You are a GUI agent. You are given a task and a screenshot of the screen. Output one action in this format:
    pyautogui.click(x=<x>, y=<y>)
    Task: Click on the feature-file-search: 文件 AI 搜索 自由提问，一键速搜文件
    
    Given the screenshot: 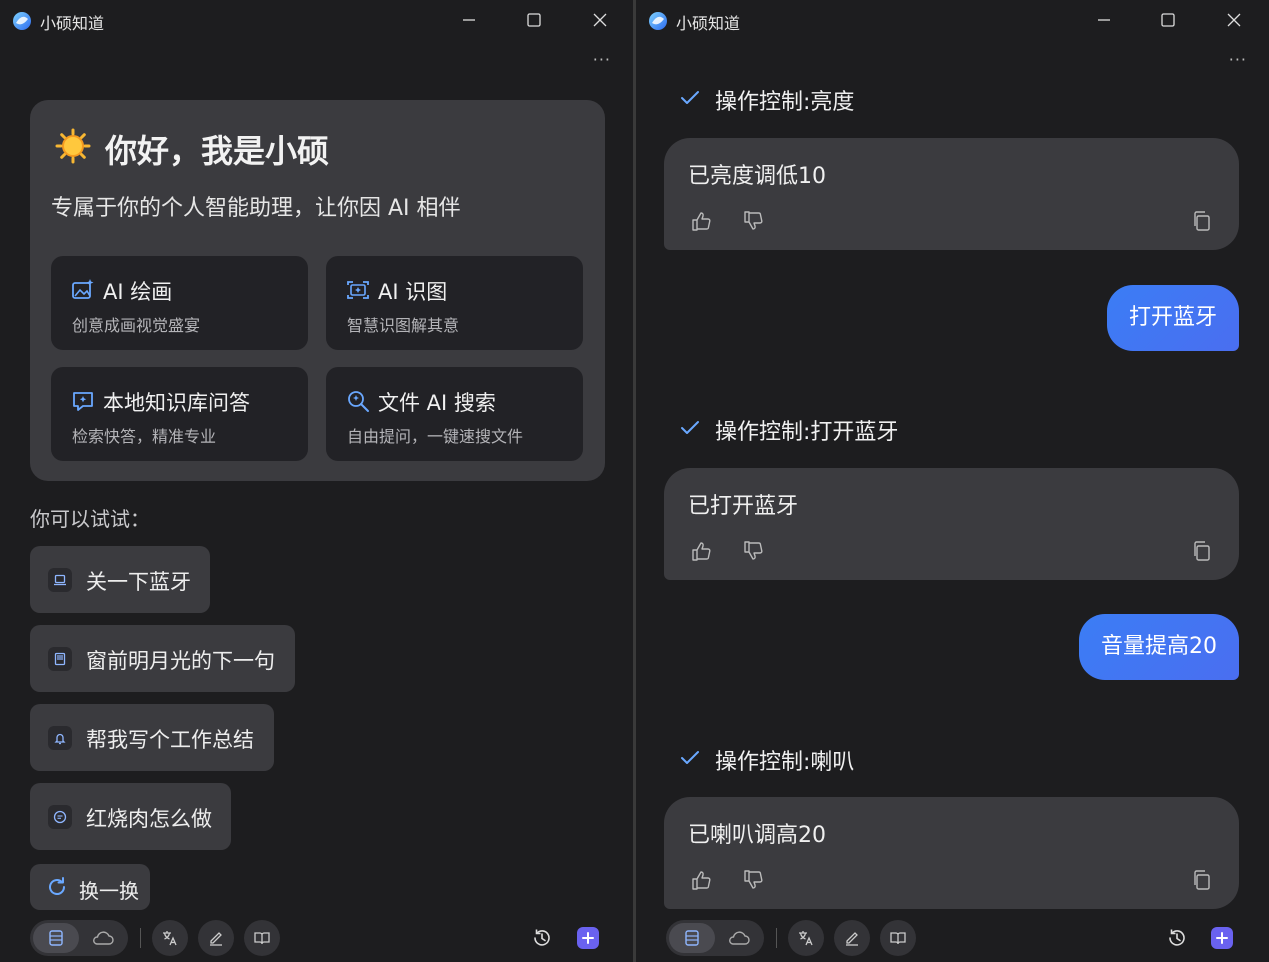 What is the action you would take?
    pyautogui.click(x=454, y=414)
    